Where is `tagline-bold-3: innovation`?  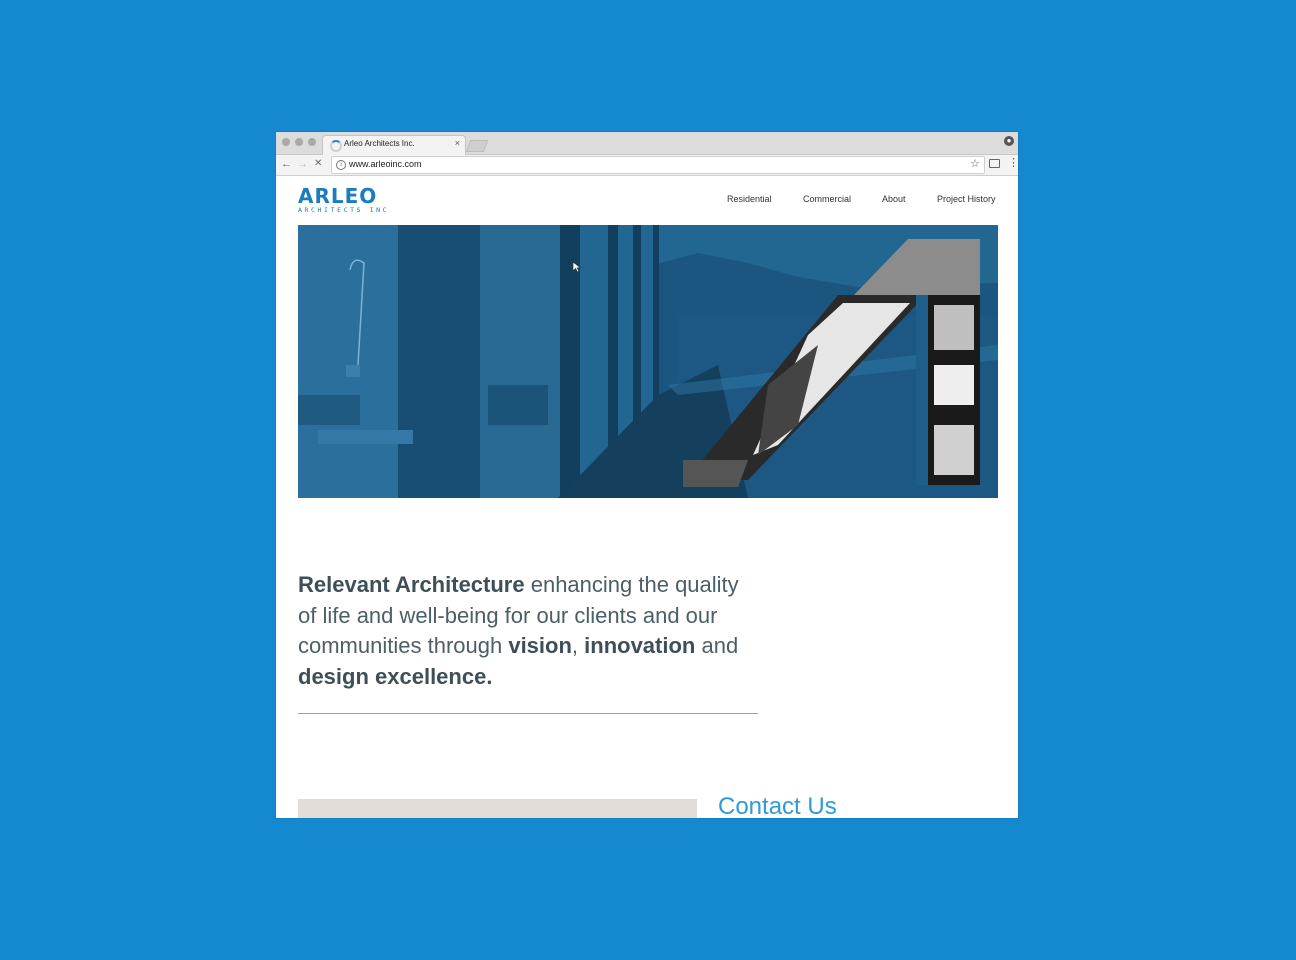 tagline-bold-3: innovation is located at coordinates (640, 645).